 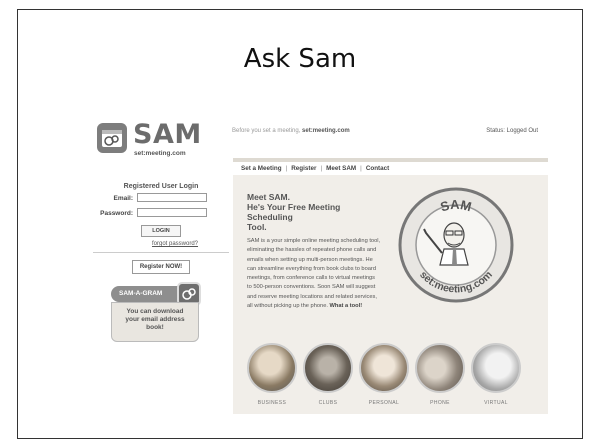 What do you see at coordinates (384, 368) in the screenshot?
I see `personal-photo` at bounding box center [384, 368].